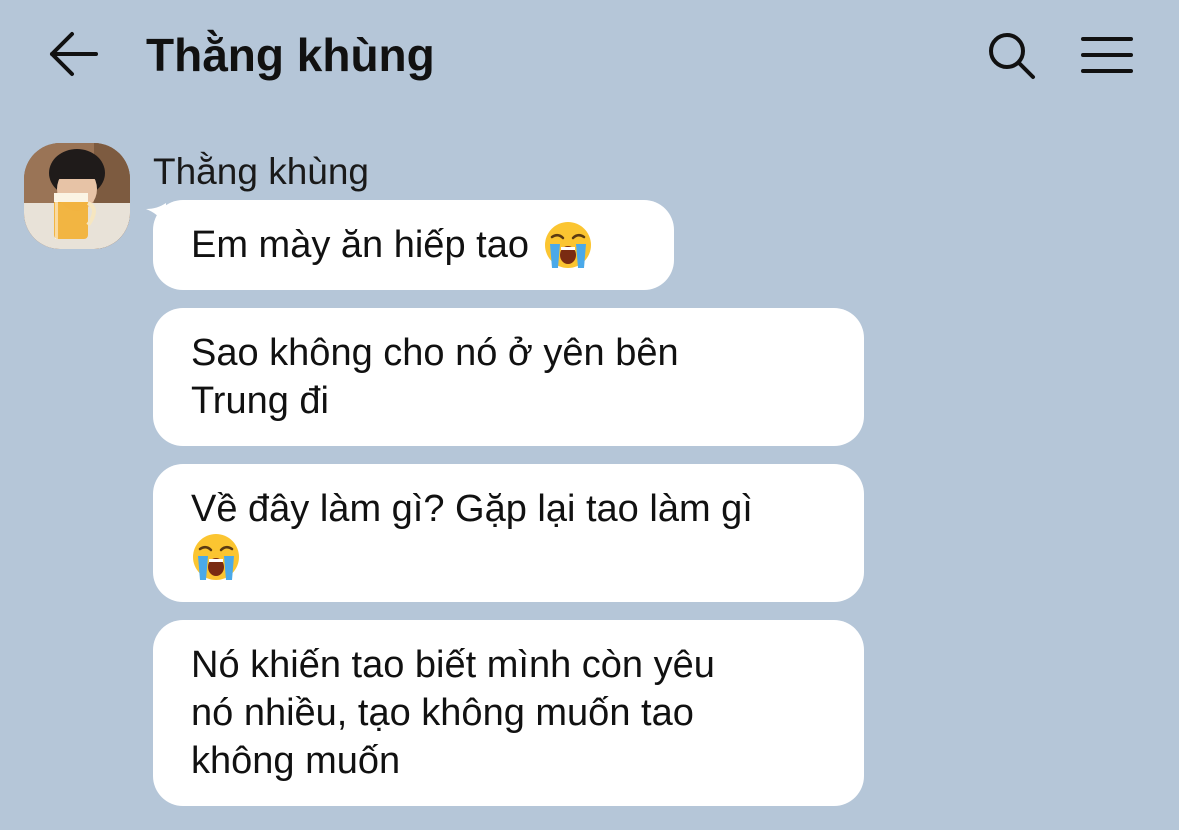  I want to click on message-text: Về đây làm gì? Gặp lại tao làm gì, so click(472, 509).